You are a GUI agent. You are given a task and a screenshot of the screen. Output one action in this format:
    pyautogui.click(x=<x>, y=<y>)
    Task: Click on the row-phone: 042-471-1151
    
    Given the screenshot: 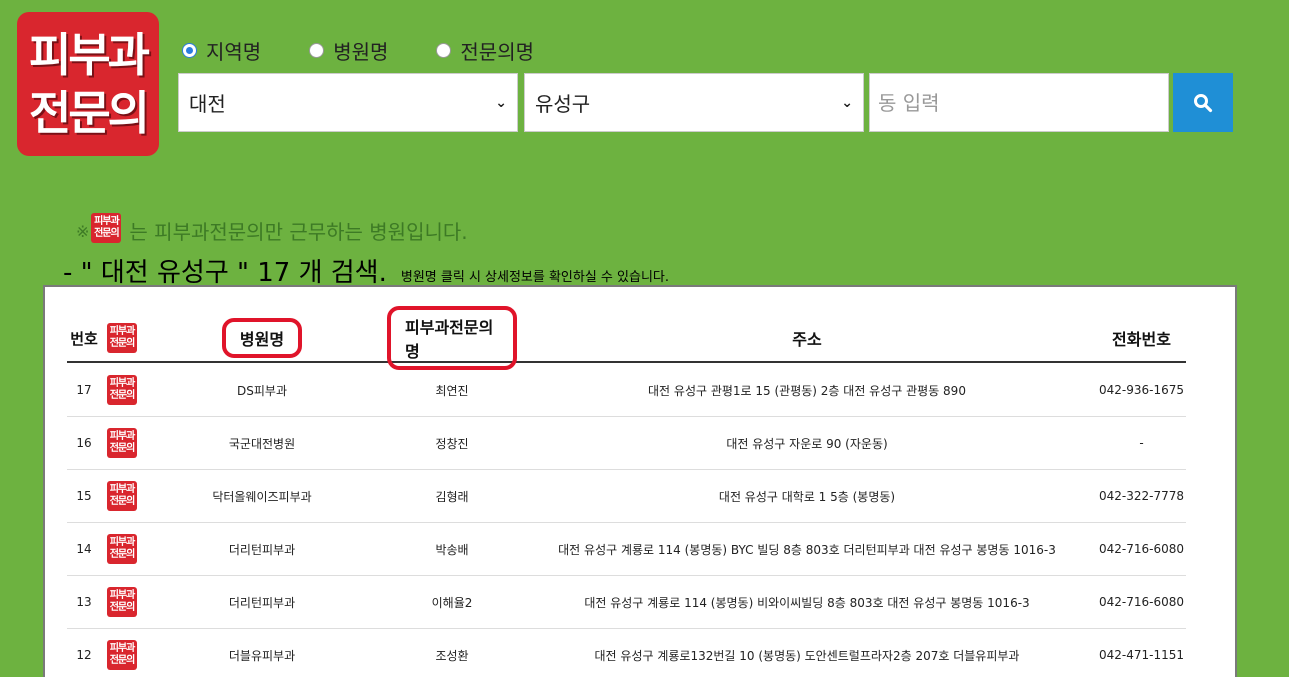 What is the action you would take?
    pyautogui.click(x=1141, y=655)
    